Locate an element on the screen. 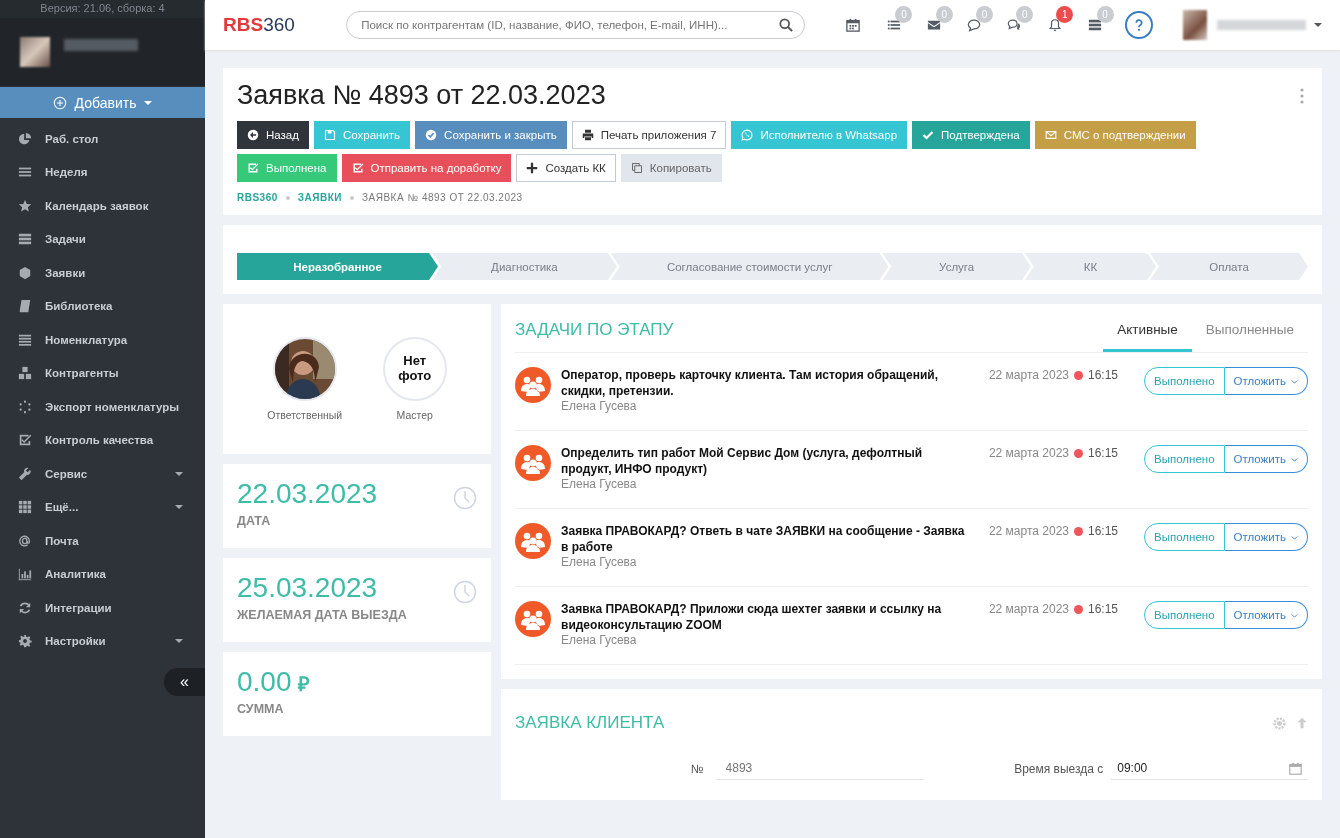 The height and width of the screenshot is (838, 1340). task-title: Заявка ПРАВОКАРД? Приложи сюда шехтег заявки и ссылку на видеоконсультацию ZOOM is located at coordinates (767, 617).